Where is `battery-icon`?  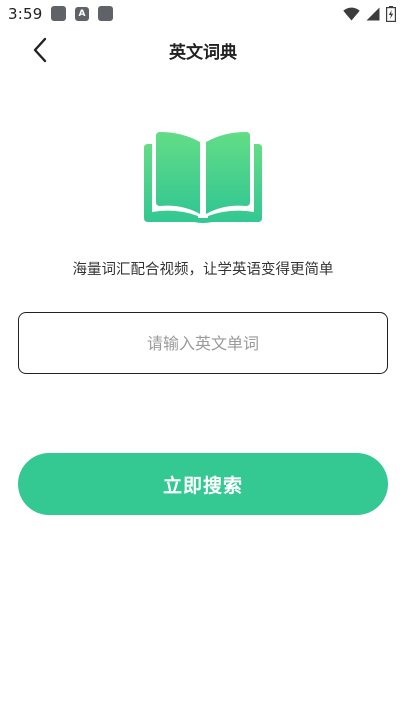
battery-icon is located at coordinates (391, 14).